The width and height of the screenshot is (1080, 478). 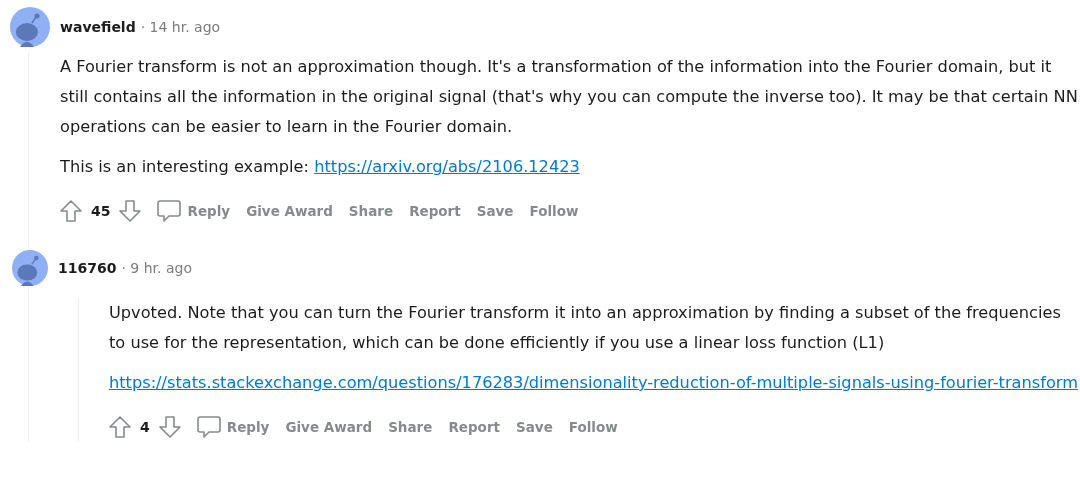 I want to click on timestamp: · 9 hr. ago, so click(x=156, y=268).